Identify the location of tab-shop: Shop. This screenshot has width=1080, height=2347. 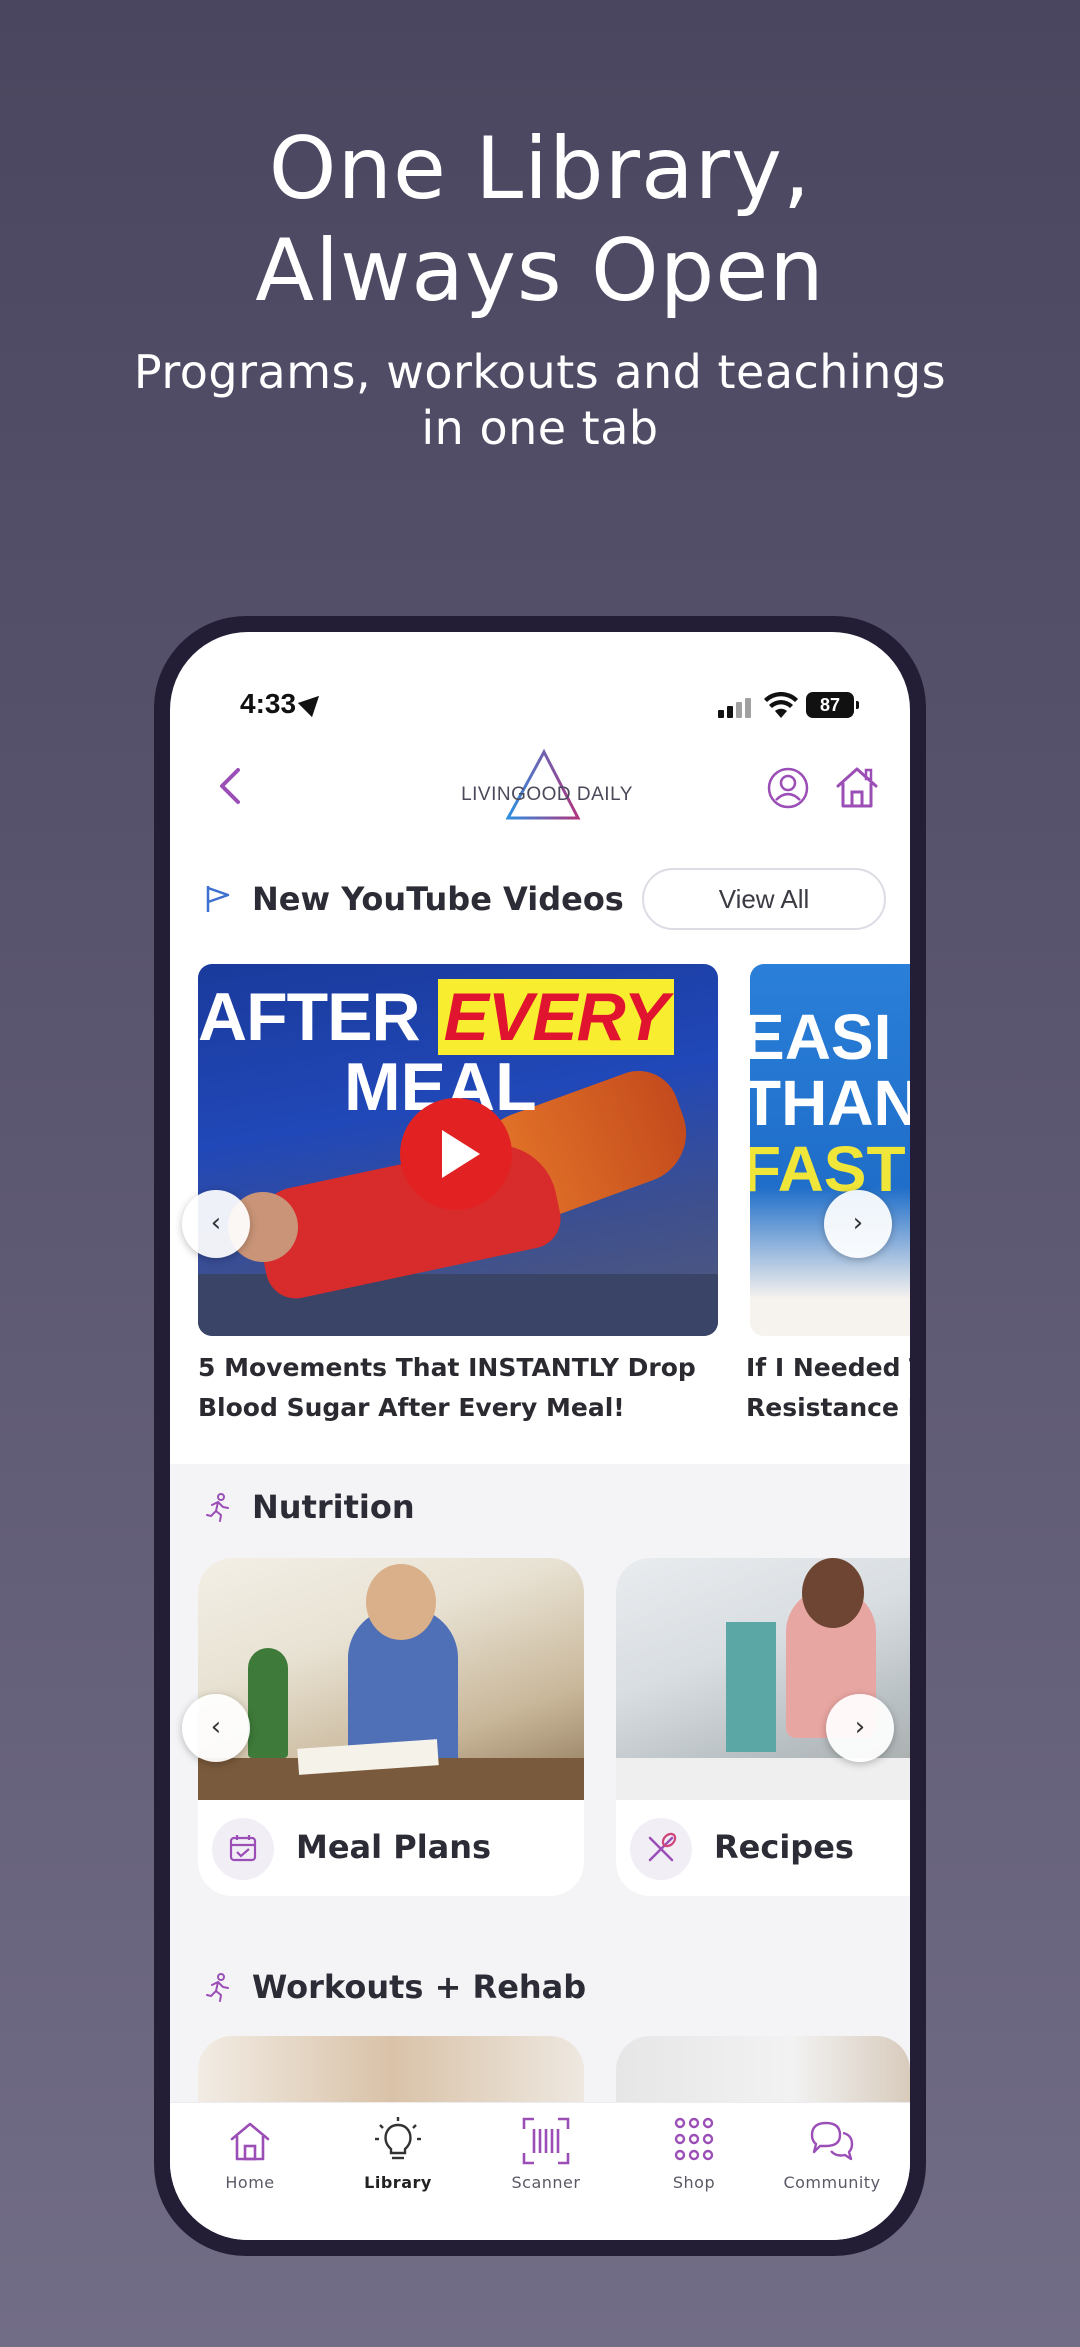
(694, 2153).